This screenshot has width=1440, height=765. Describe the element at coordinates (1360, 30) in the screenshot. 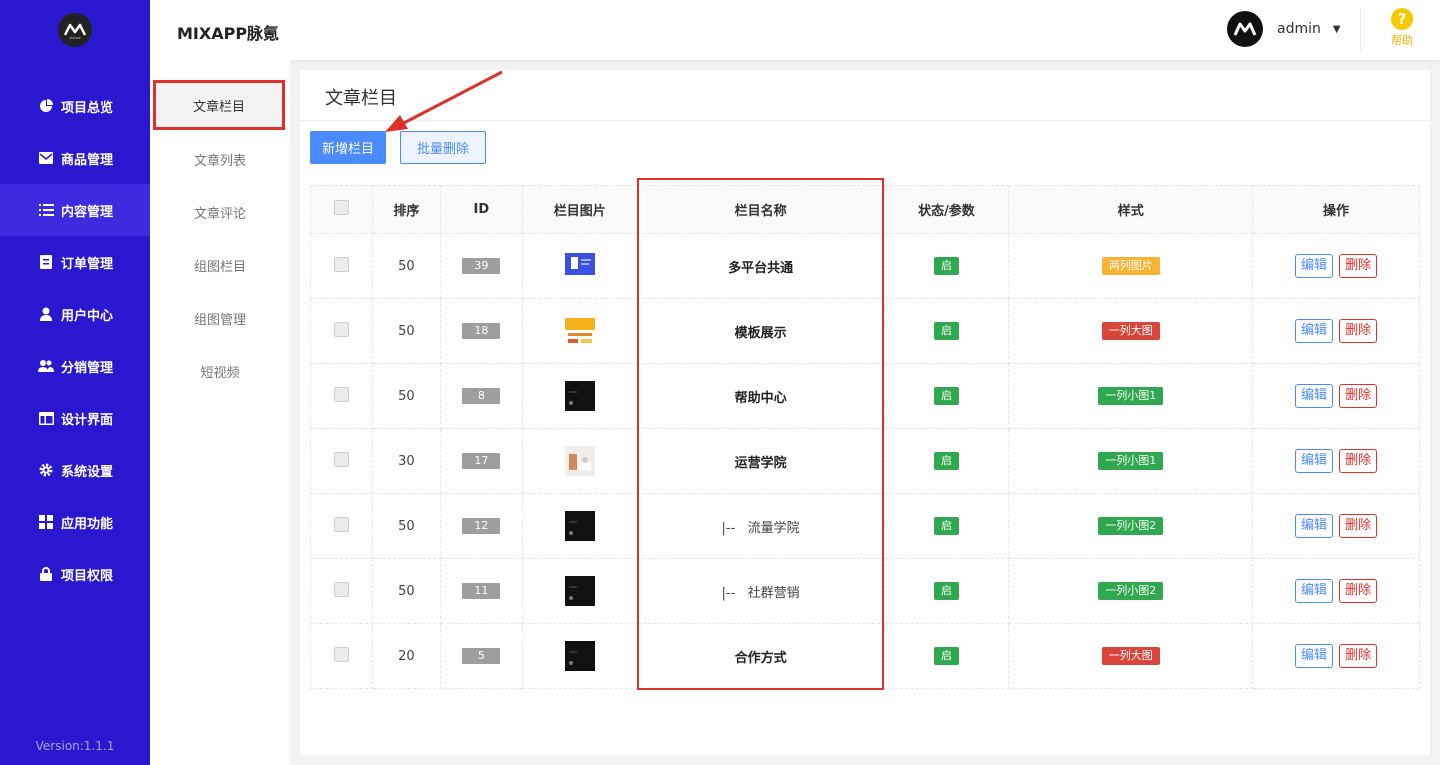

I see `header-divider` at that location.